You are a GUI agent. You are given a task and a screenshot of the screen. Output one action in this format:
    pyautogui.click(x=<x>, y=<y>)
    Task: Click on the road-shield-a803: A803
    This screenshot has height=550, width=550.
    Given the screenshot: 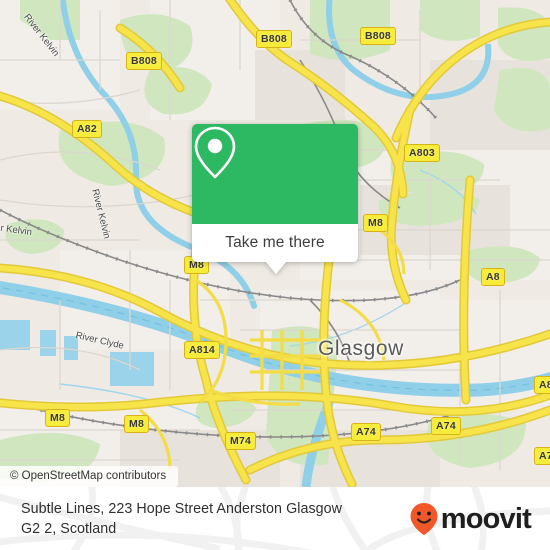 What is the action you would take?
    pyautogui.click(x=422, y=153)
    